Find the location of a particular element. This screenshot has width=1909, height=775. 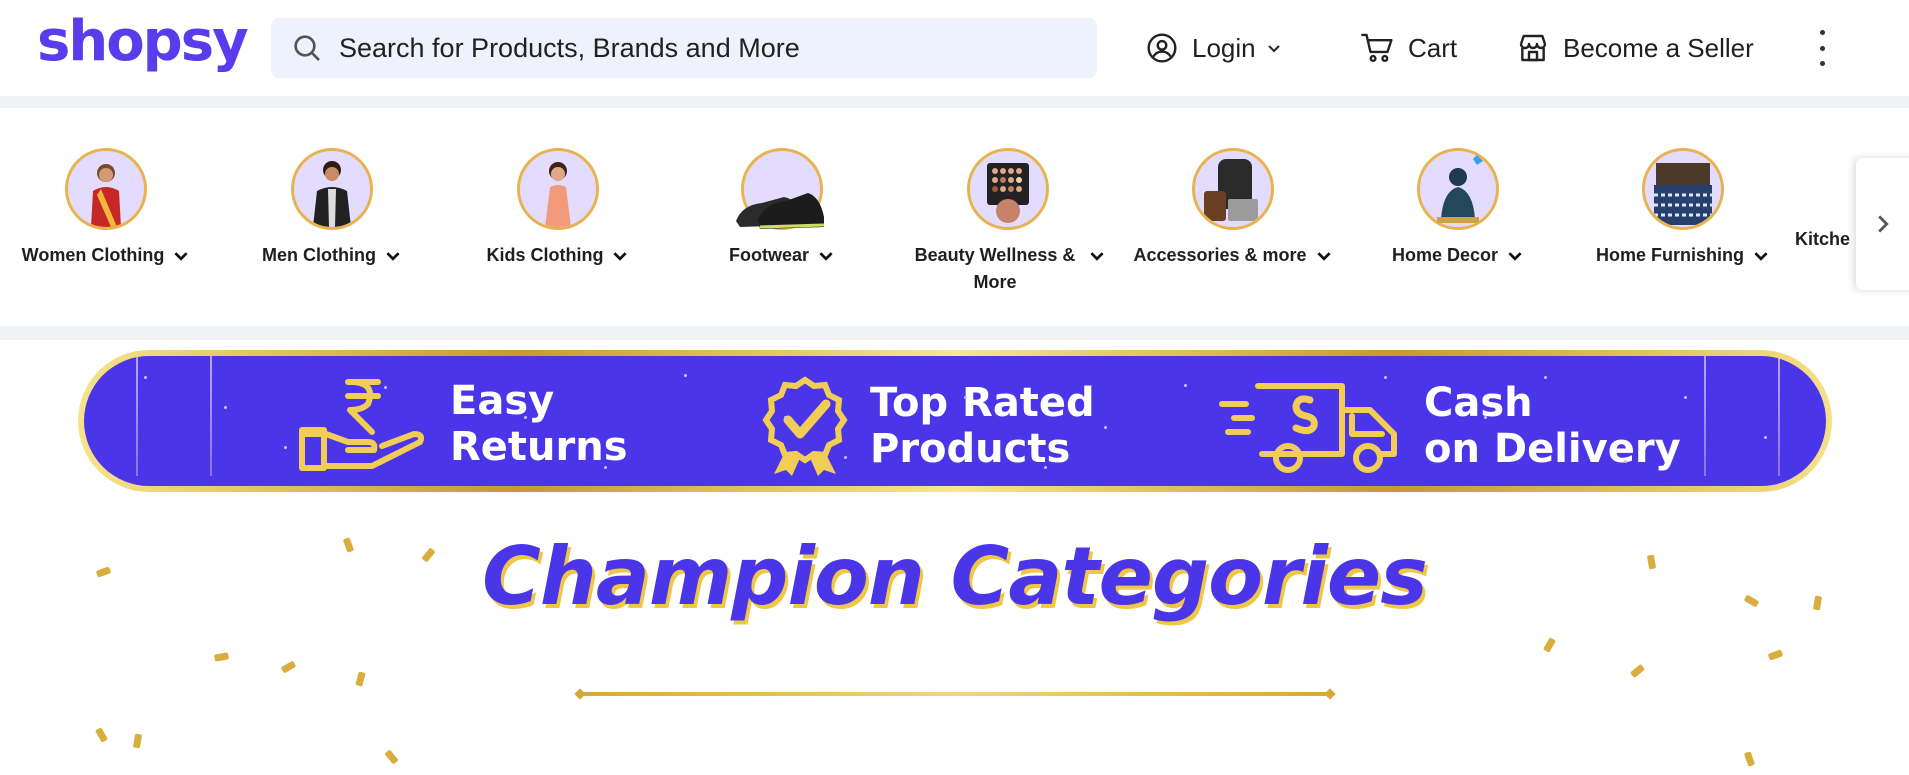

login-button: Login is located at coordinates (1214, 48).